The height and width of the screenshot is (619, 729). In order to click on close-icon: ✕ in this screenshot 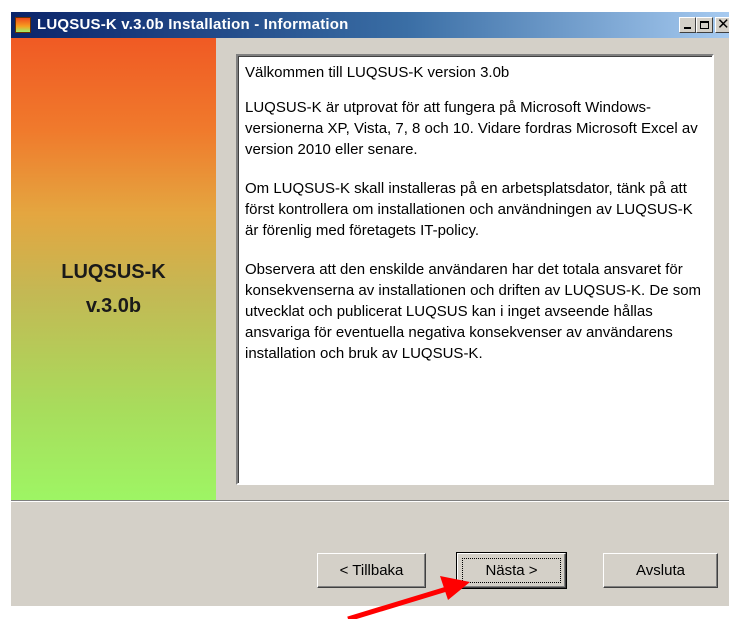, I will do `click(723, 24)`.